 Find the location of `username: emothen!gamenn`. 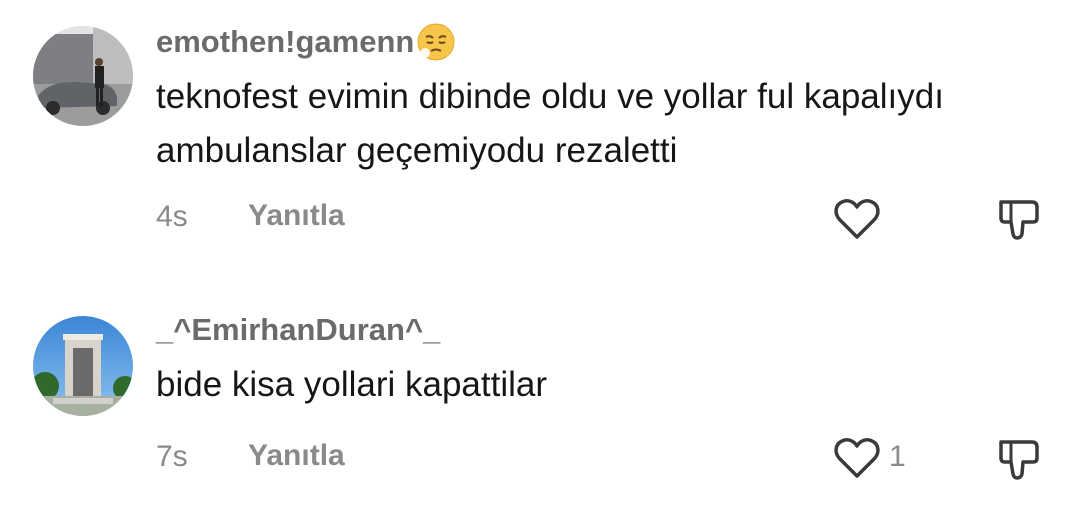

username: emothen!gamenn is located at coordinates (306, 42).